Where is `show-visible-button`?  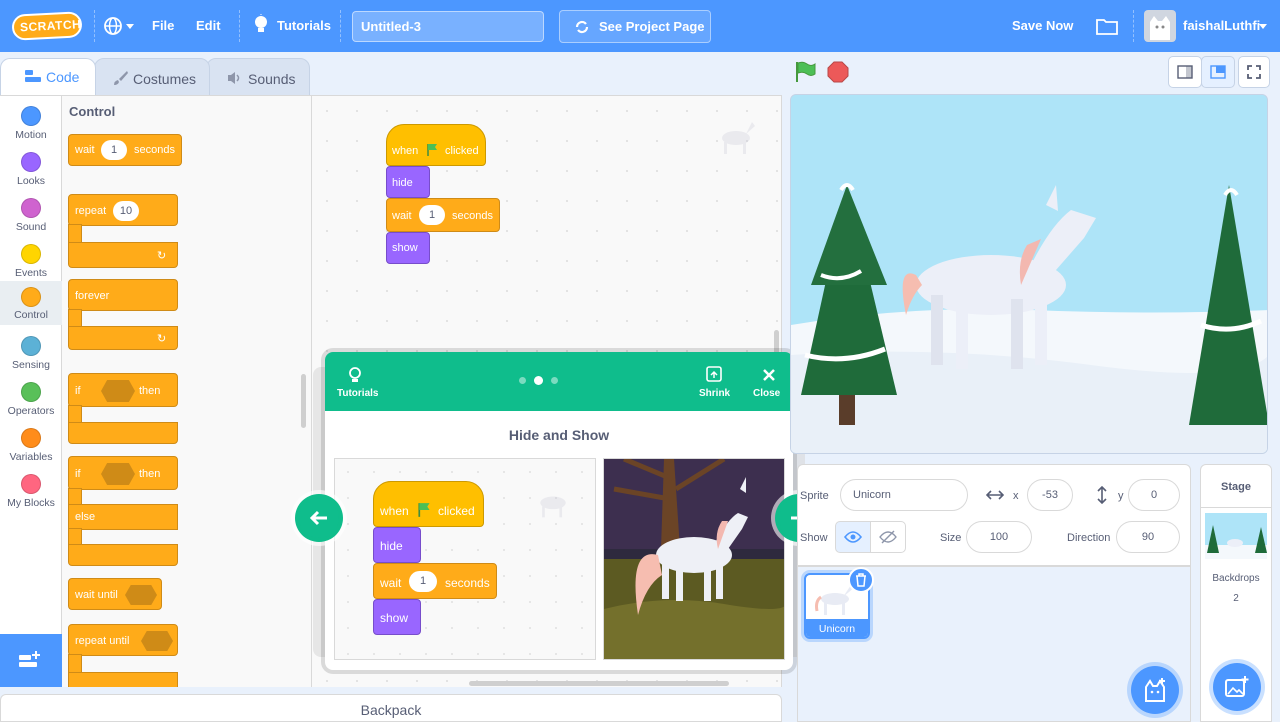 show-visible-button is located at coordinates (853, 537).